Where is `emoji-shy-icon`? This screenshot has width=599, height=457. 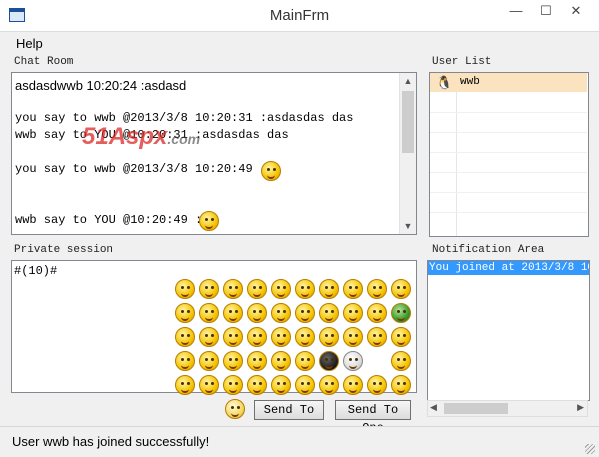
emoji-shy-icon is located at coordinates (209, 337).